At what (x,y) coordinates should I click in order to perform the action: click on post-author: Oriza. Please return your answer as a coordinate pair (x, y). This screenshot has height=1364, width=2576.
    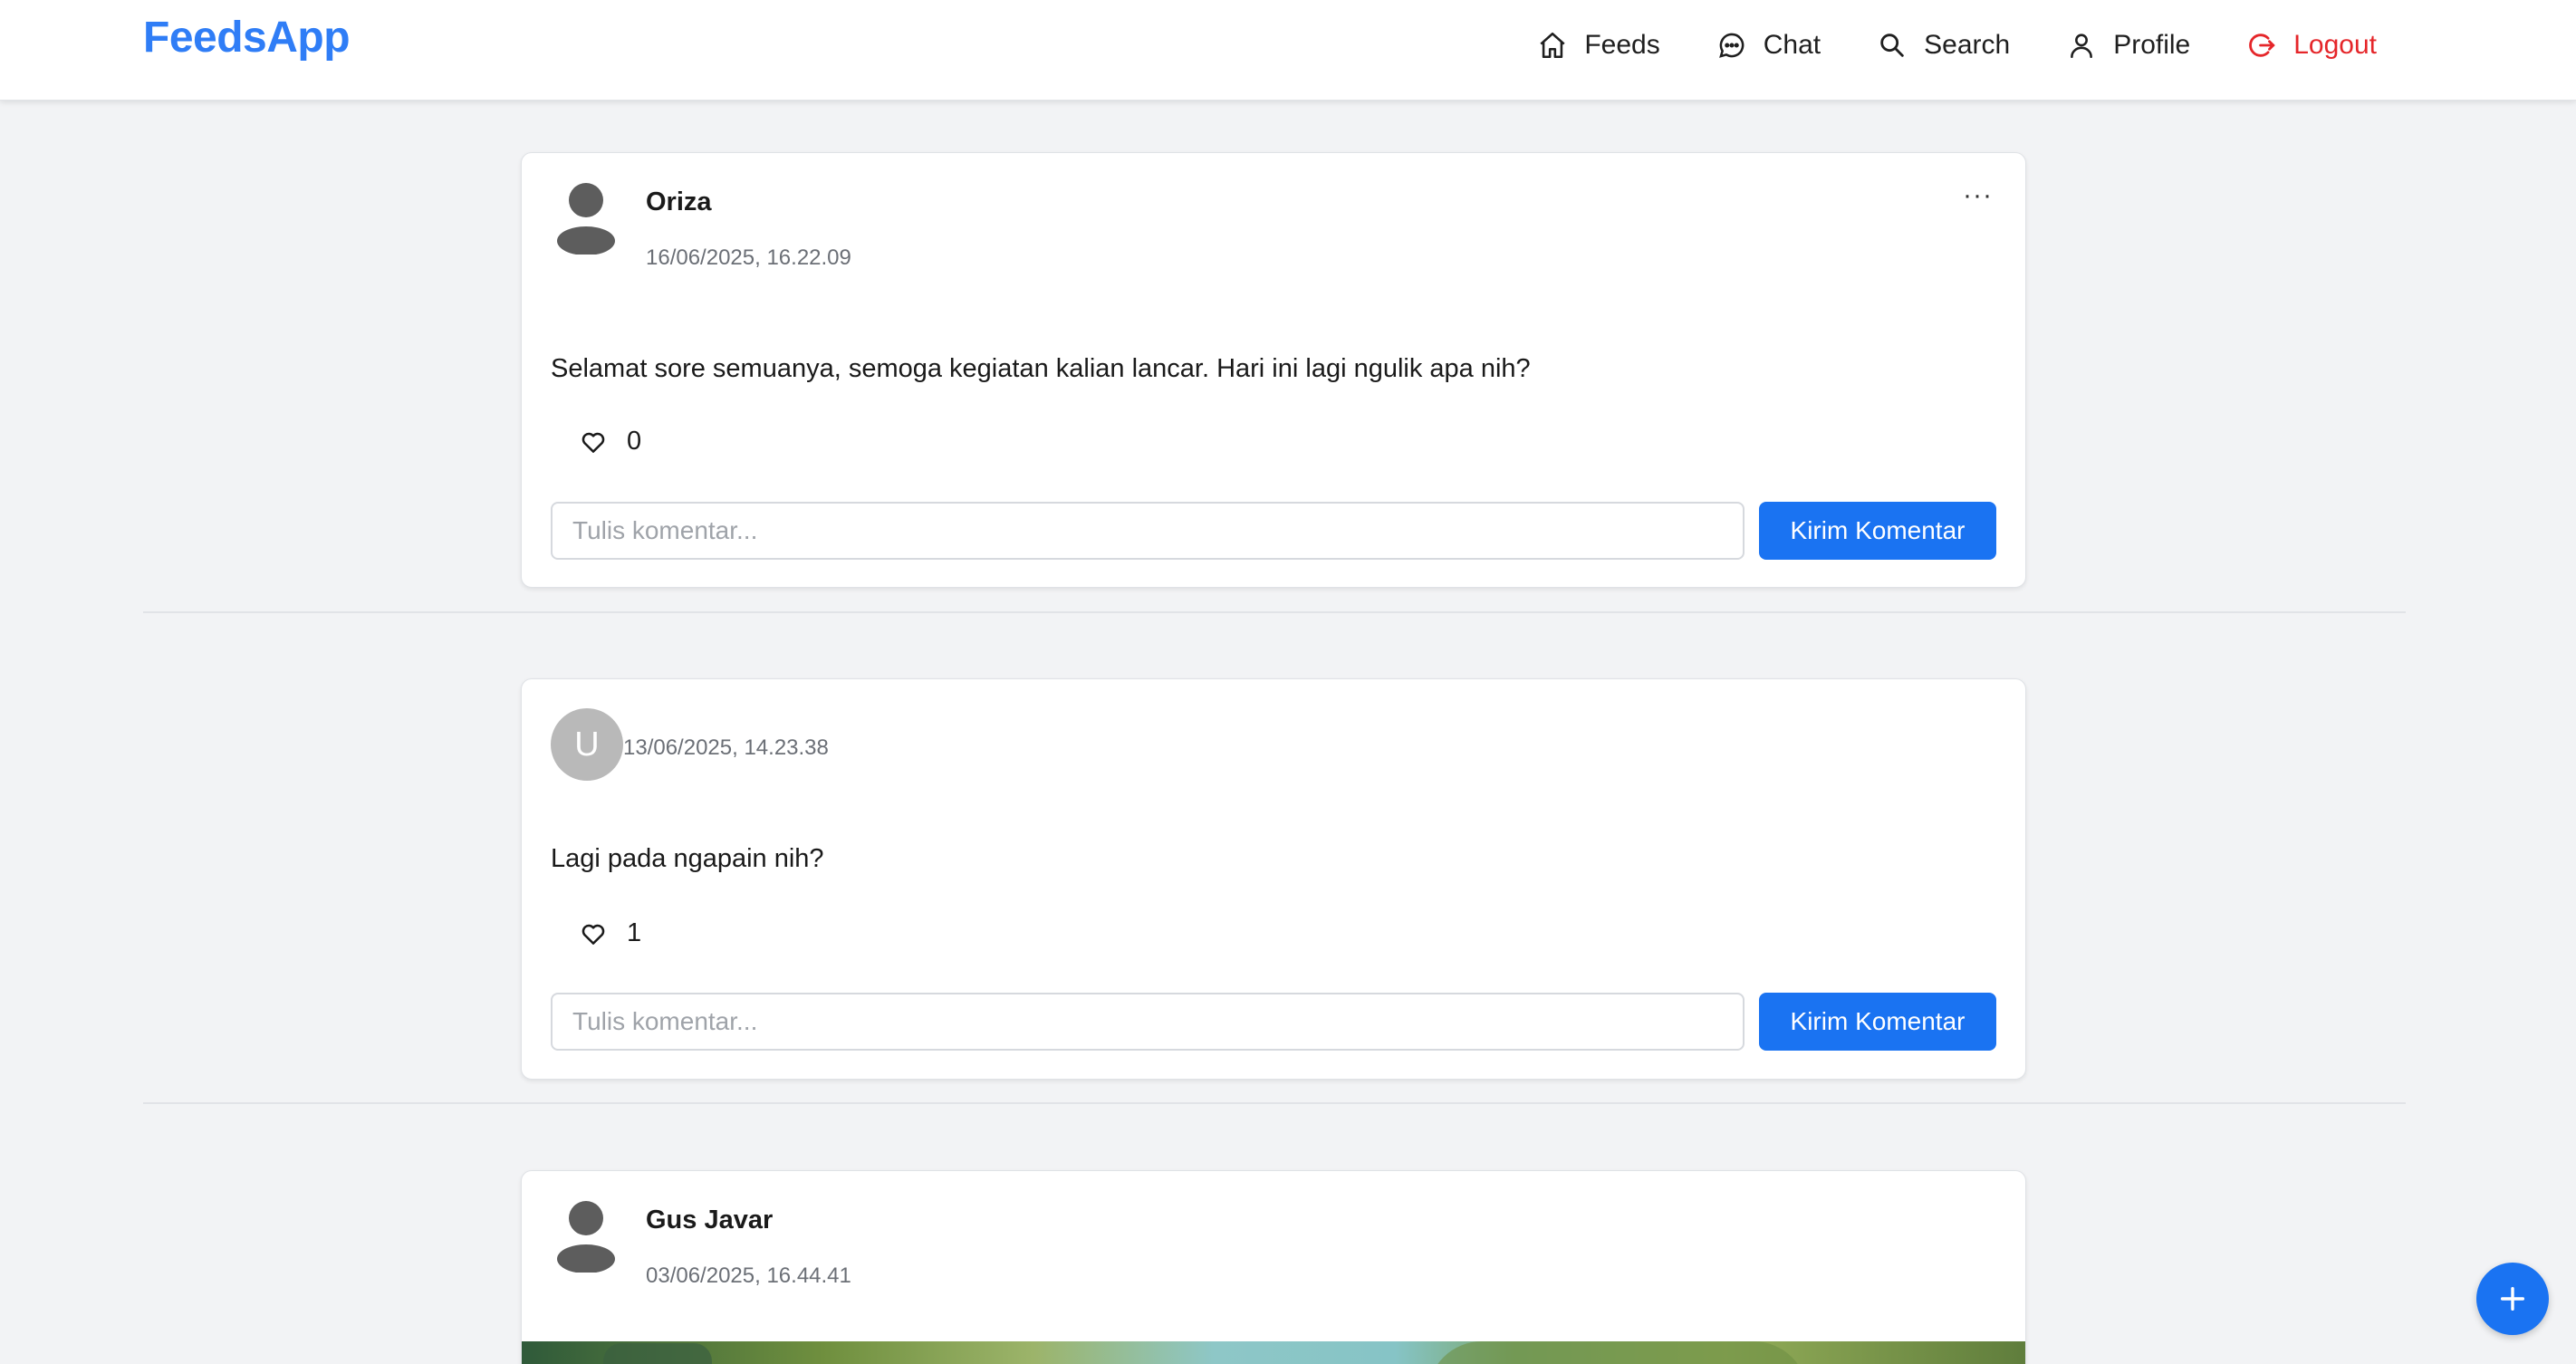
    Looking at the image, I should click on (679, 202).